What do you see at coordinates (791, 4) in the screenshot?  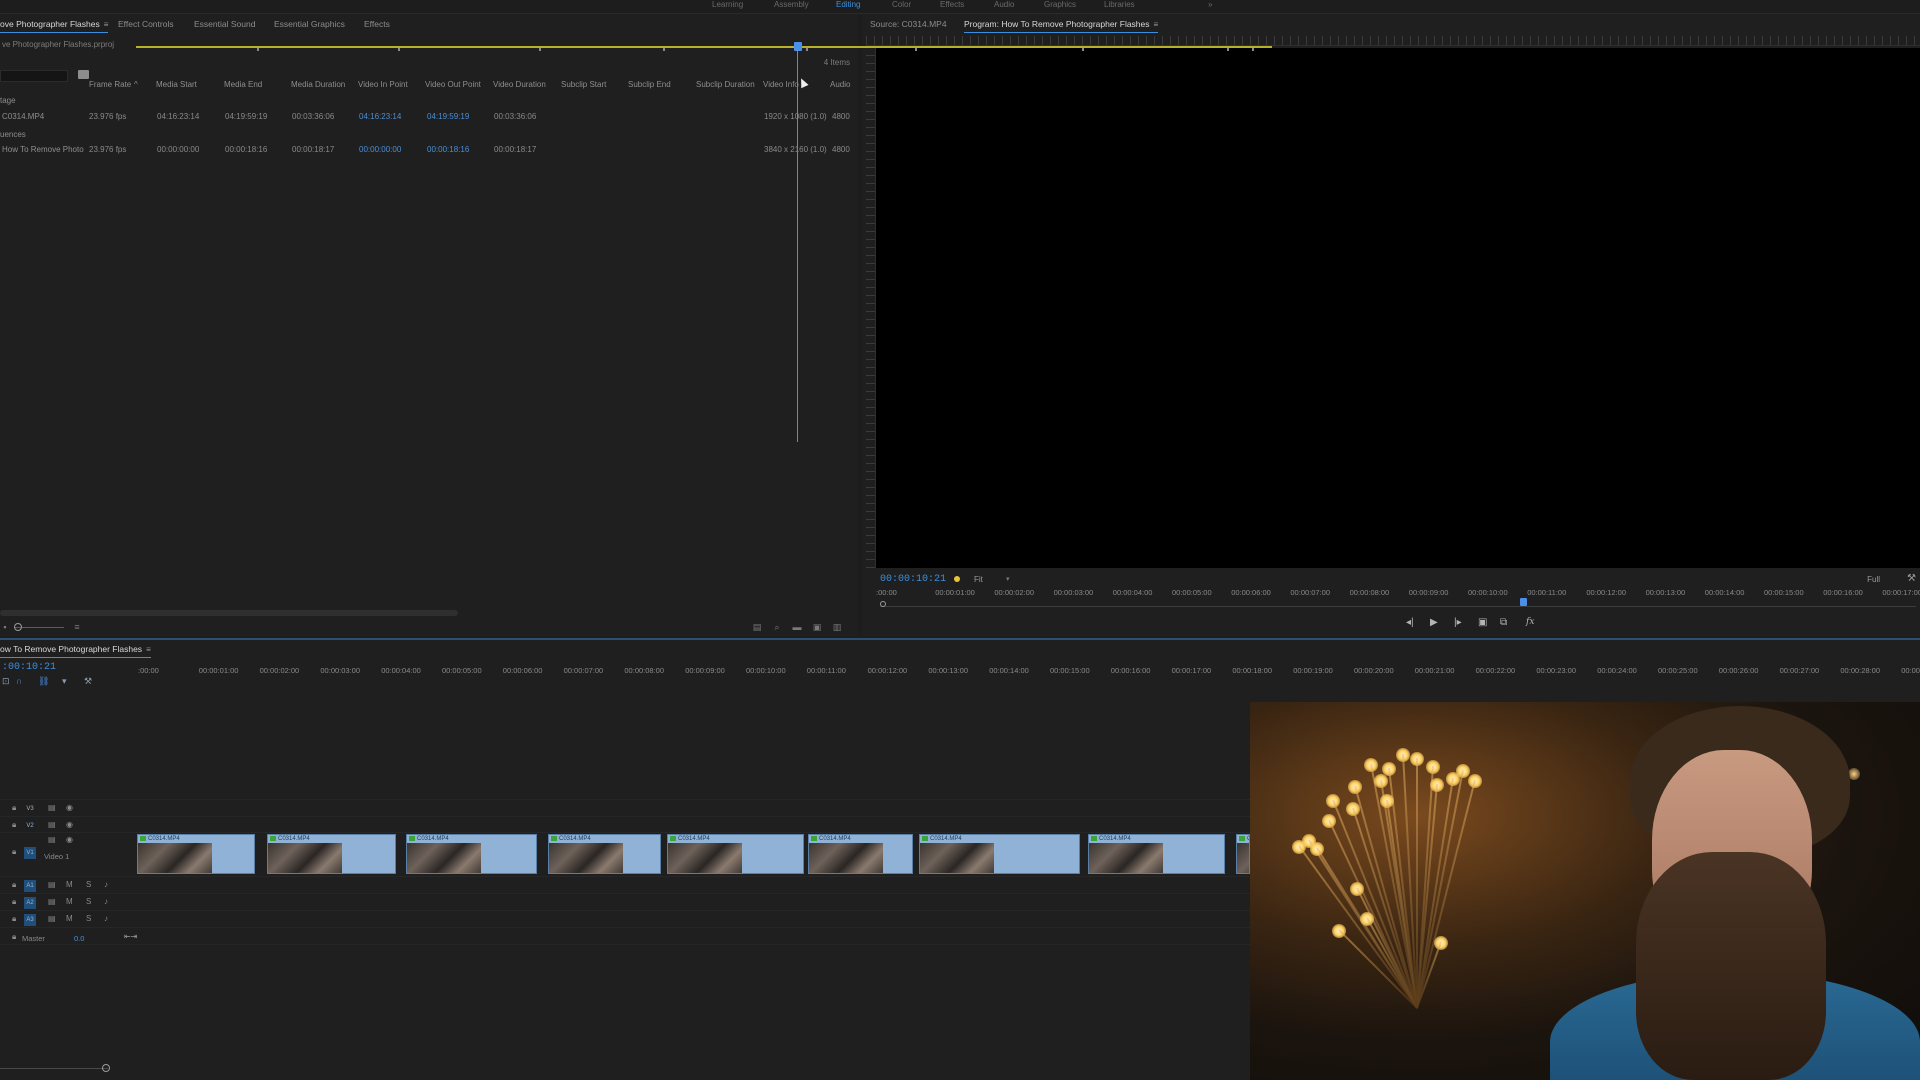 I see `workspace-assembly: Assembly` at bounding box center [791, 4].